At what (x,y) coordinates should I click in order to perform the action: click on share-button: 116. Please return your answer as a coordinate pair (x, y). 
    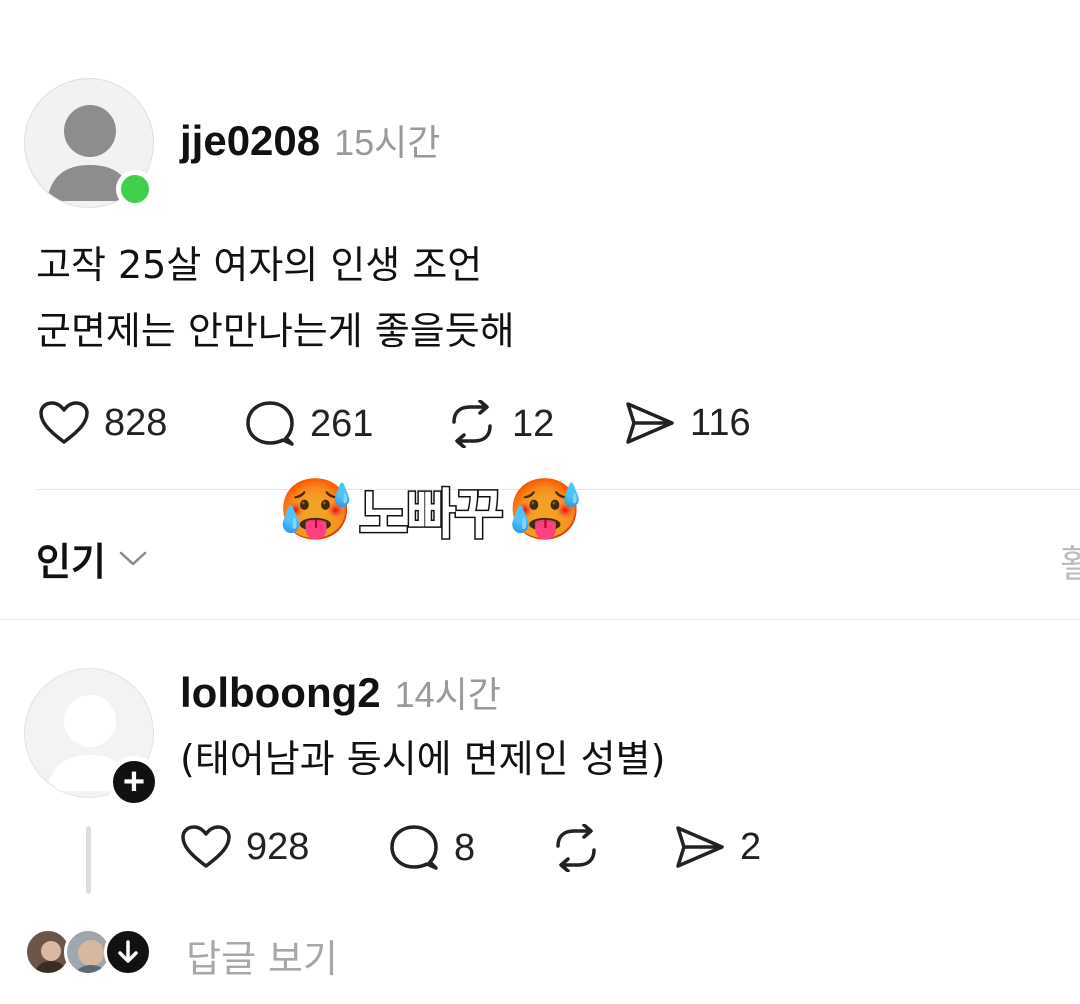
    Looking at the image, I should click on (687, 423).